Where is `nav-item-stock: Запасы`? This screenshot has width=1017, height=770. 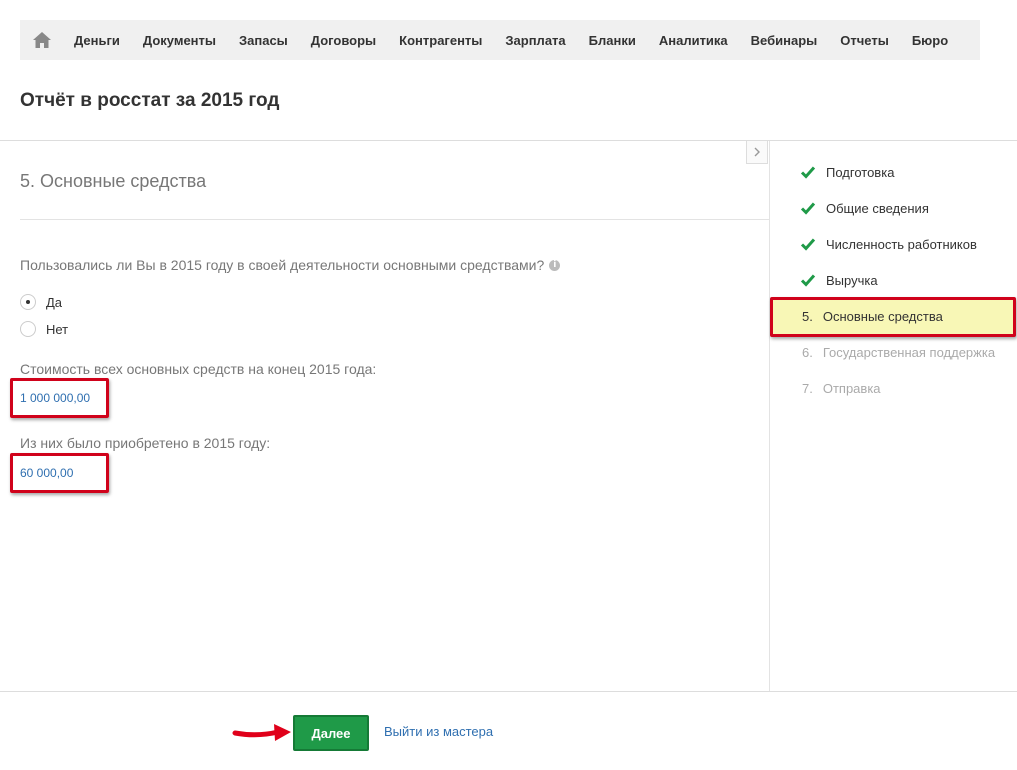 nav-item-stock: Запасы is located at coordinates (263, 40).